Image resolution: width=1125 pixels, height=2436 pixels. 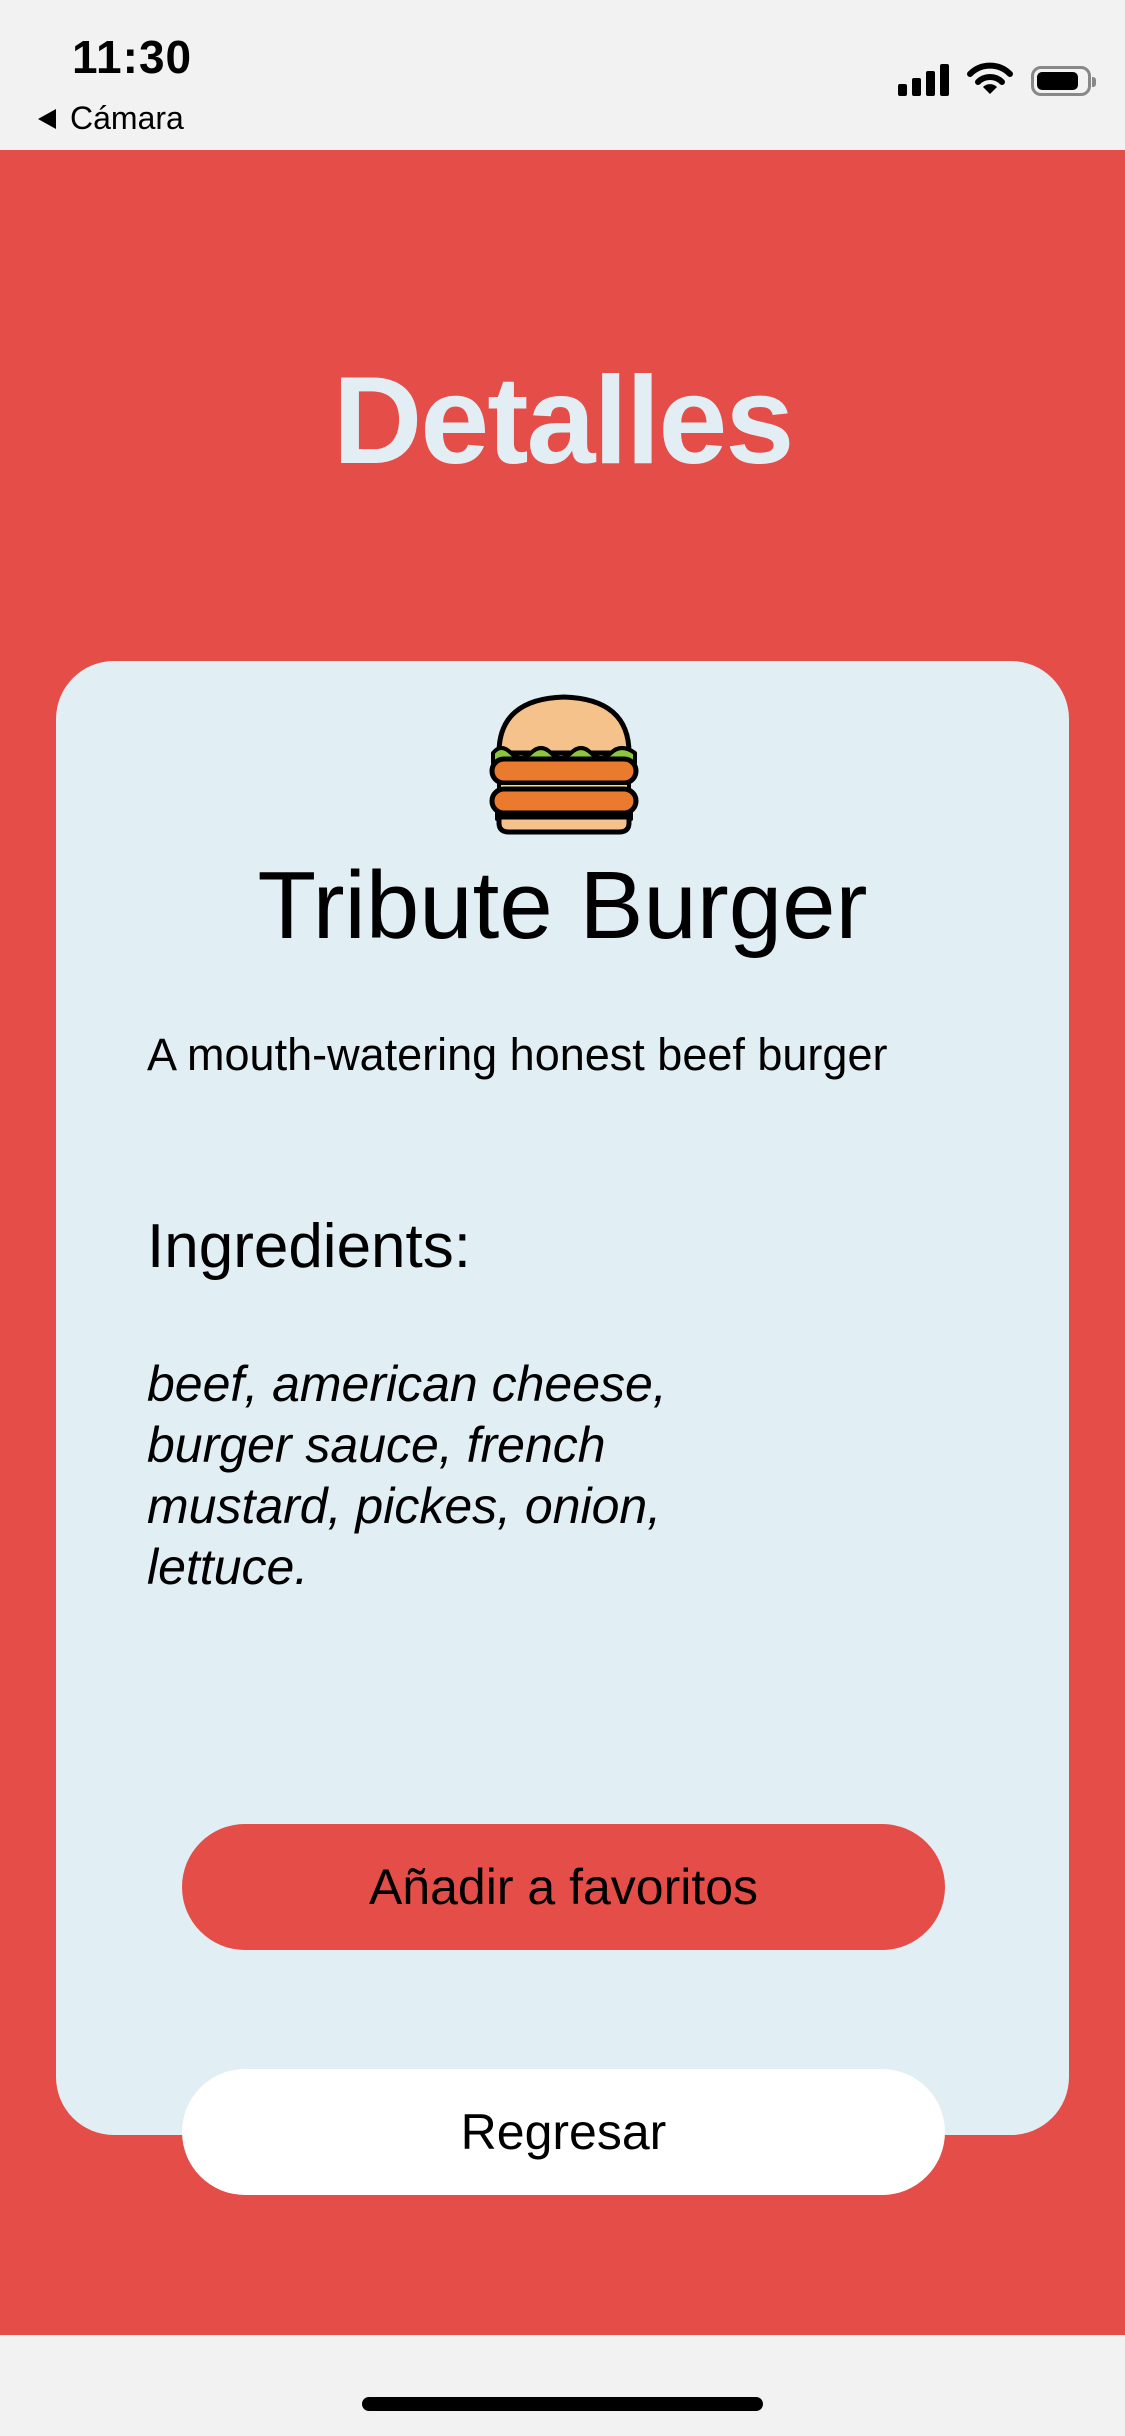 I want to click on add-to-favorites-button: Añadir a favoritos, so click(x=563, y=1887).